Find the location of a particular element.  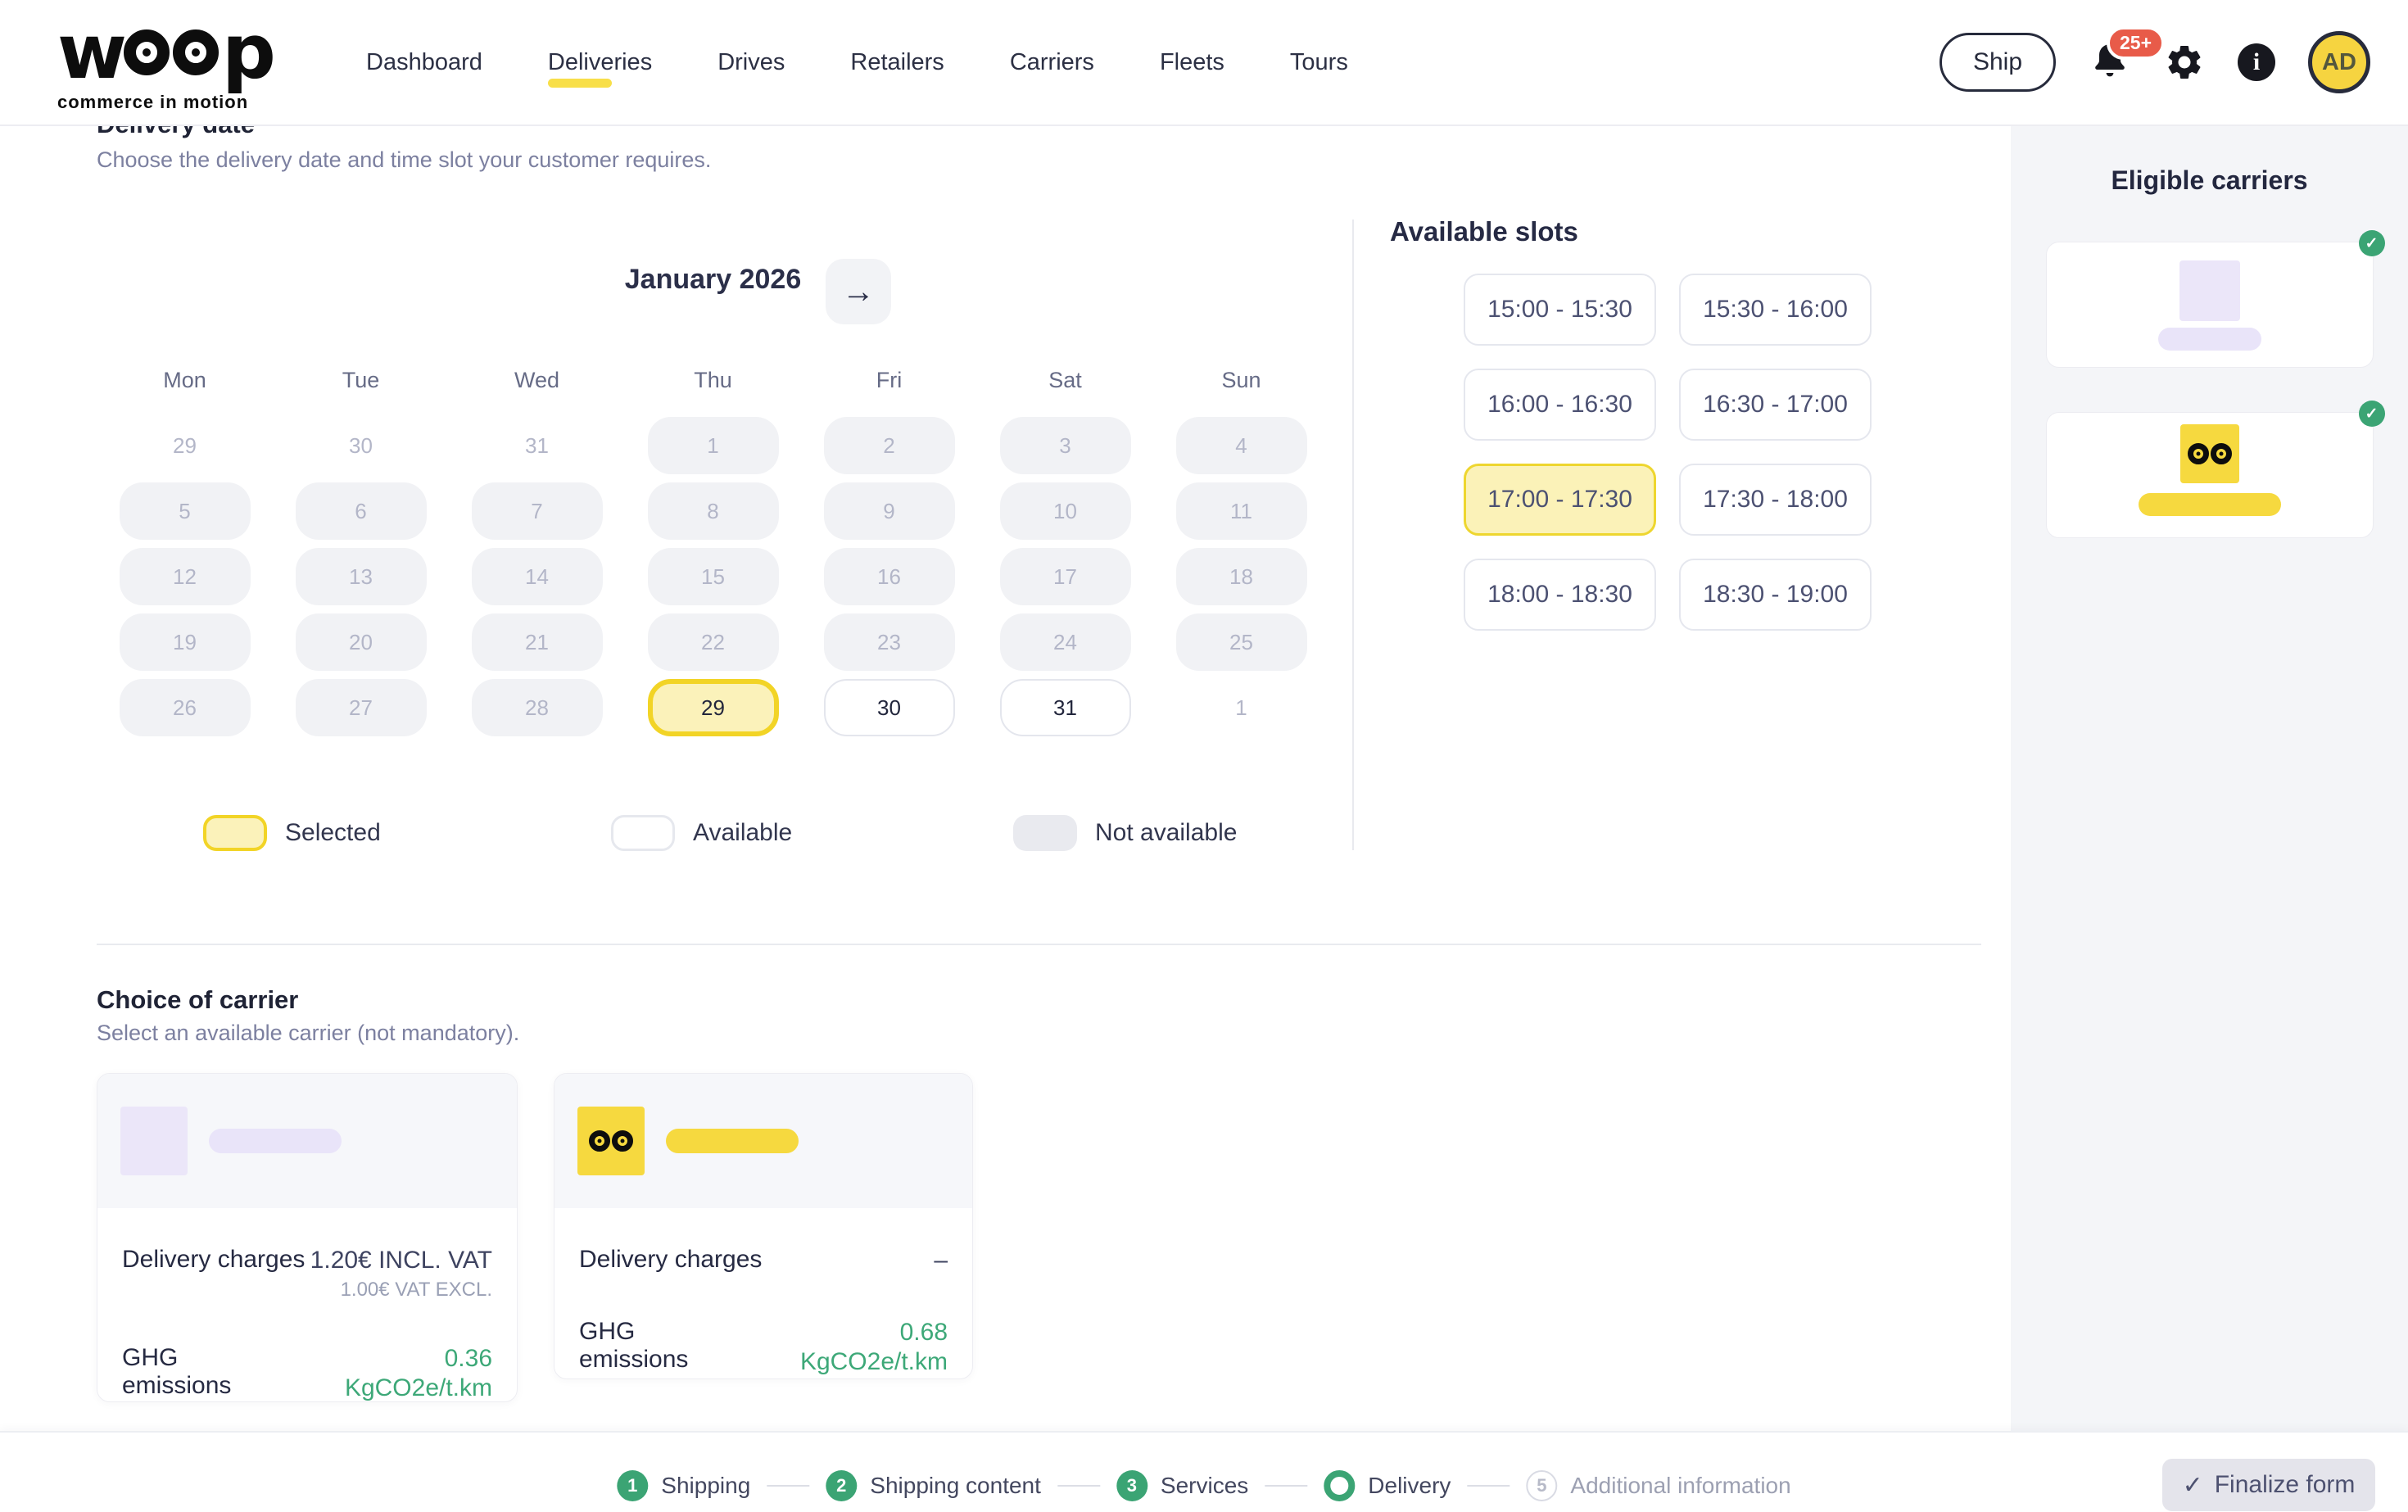

eligible-carrier-card-1: ✓ is located at coordinates (2215, 299).